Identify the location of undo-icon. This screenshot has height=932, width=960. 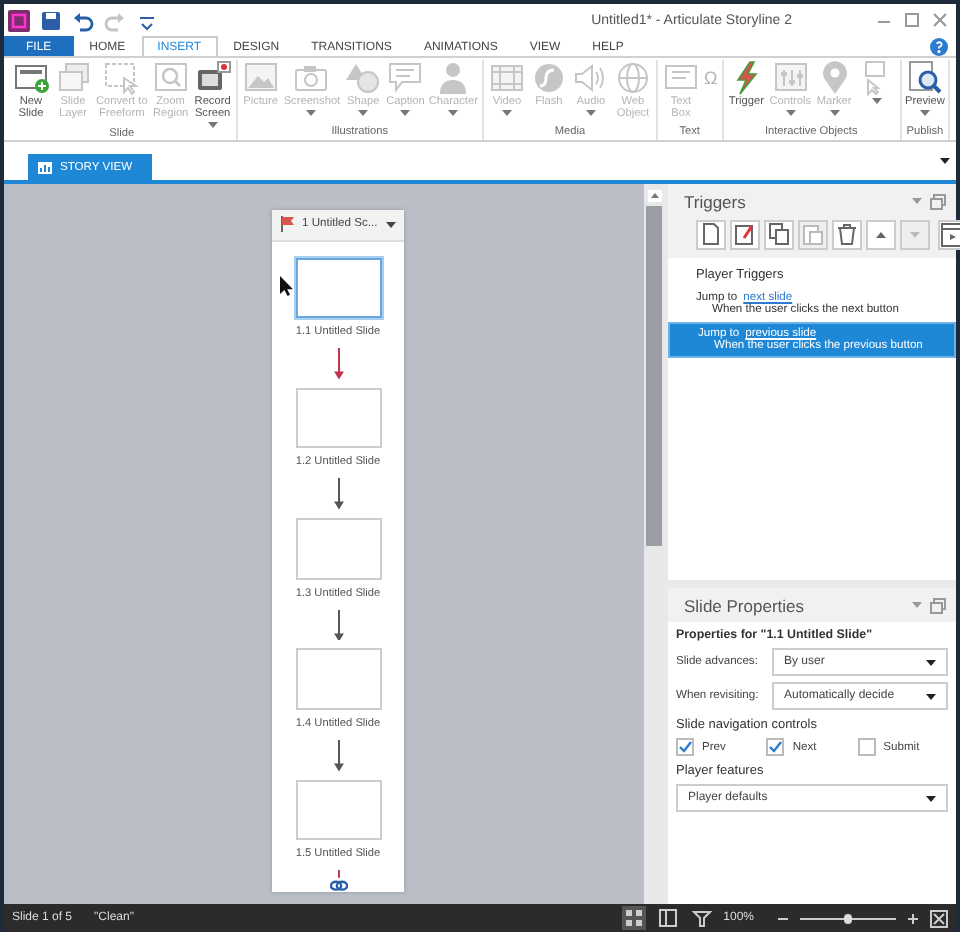
(83, 20).